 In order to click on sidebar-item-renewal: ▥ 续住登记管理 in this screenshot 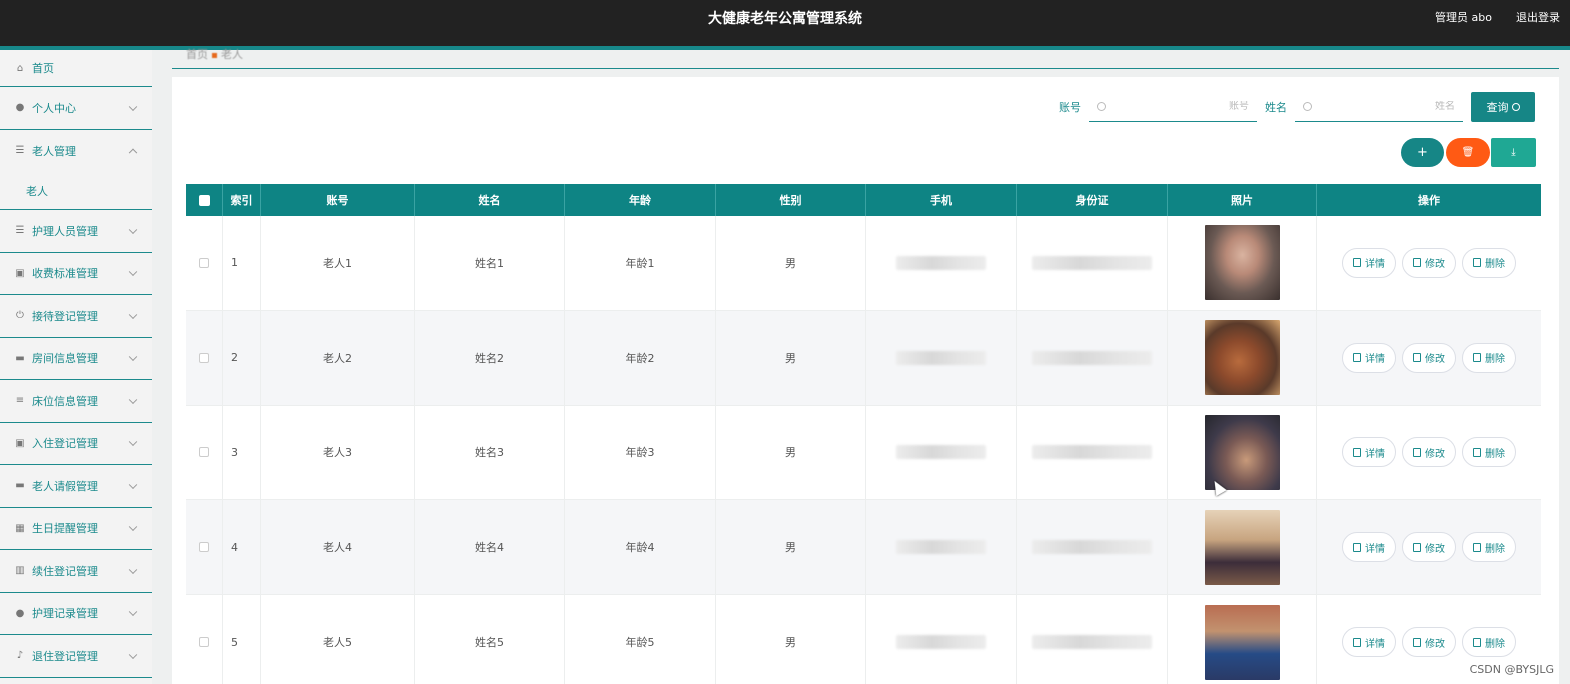, I will do `click(76, 571)`.